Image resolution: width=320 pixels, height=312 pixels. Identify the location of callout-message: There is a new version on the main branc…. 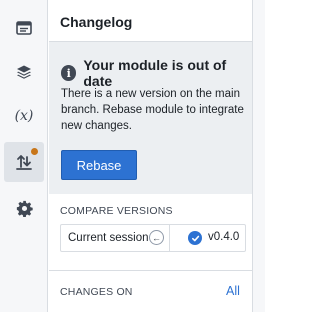
(152, 110).